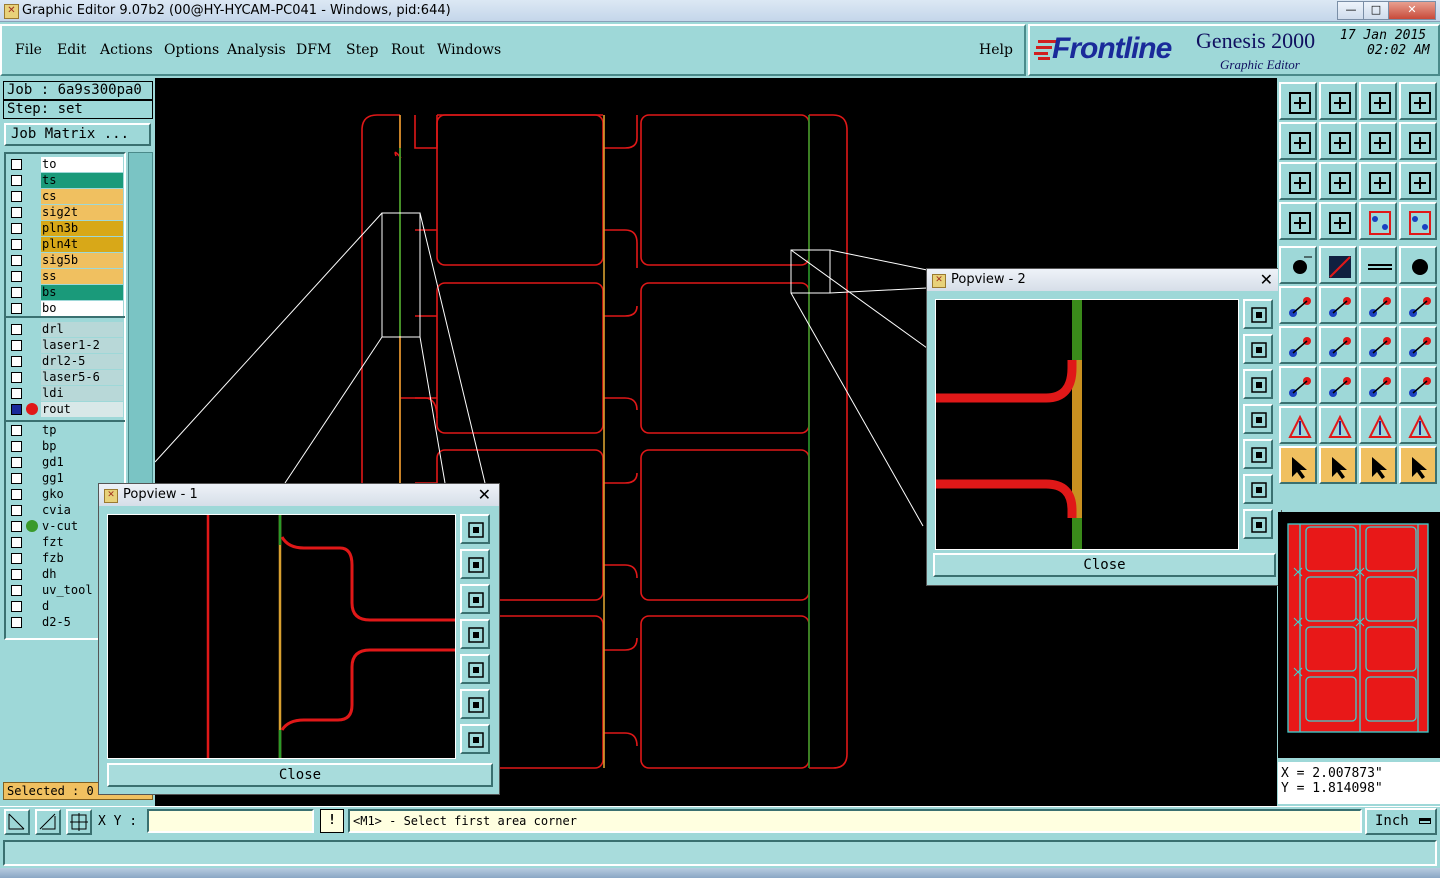 The width and height of the screenshot is (1440, 878). What do you see at coordinates (82, 180) in the screenshot?
I see `layer-name: ts` at bounding box center [82, 180].